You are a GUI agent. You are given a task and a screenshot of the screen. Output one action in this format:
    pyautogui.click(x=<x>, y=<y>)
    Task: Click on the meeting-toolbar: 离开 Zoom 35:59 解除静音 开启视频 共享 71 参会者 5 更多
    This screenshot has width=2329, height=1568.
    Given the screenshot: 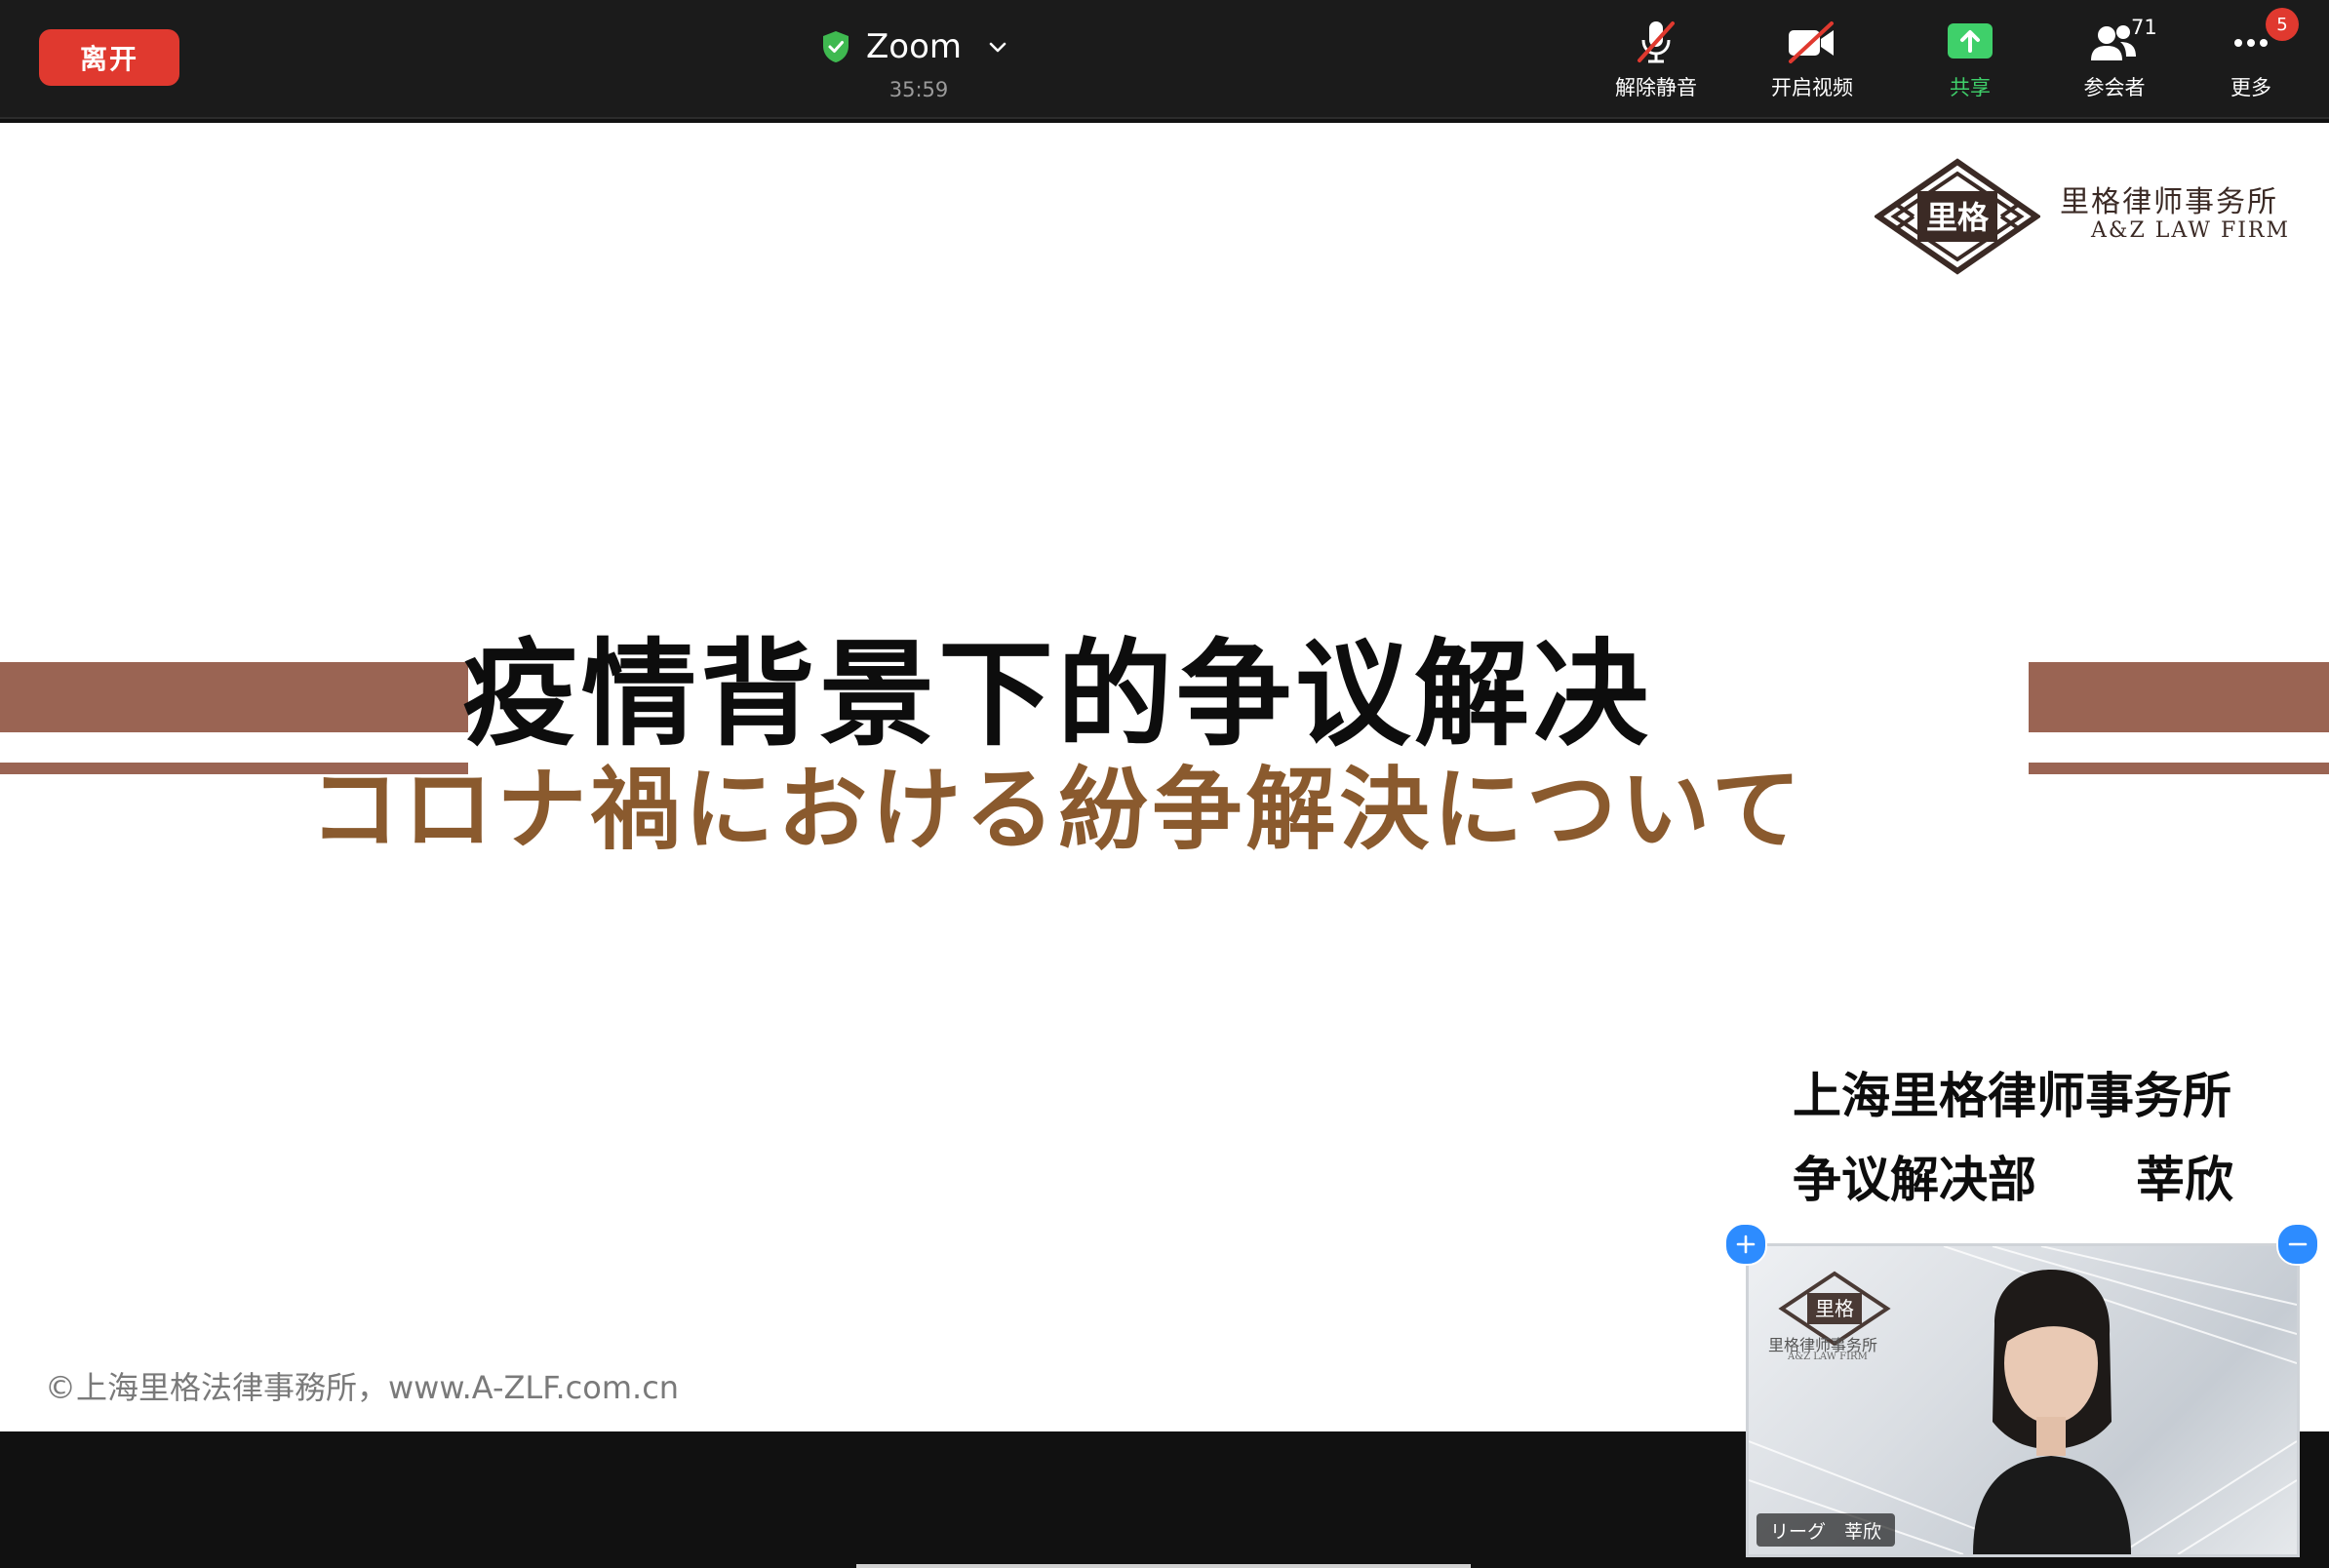 What is the action you would take?
    pyautogui.click(x=1164, y=59)
    